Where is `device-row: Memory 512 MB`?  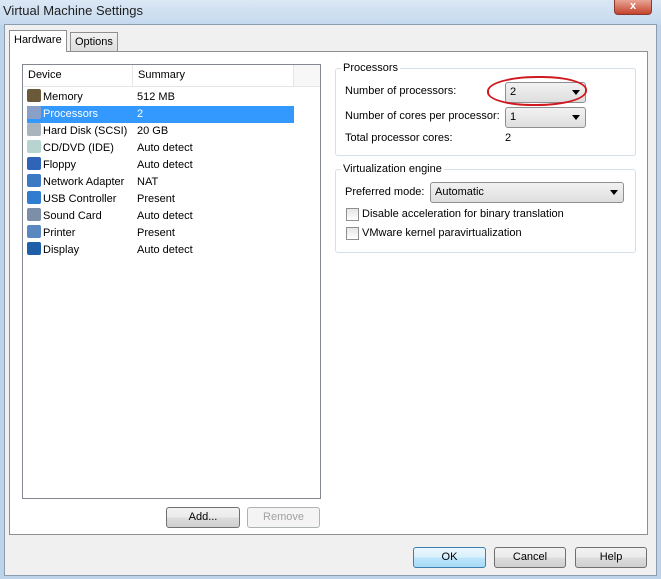 device-row: Memory 512 MB is located at coordinates (160, 97).